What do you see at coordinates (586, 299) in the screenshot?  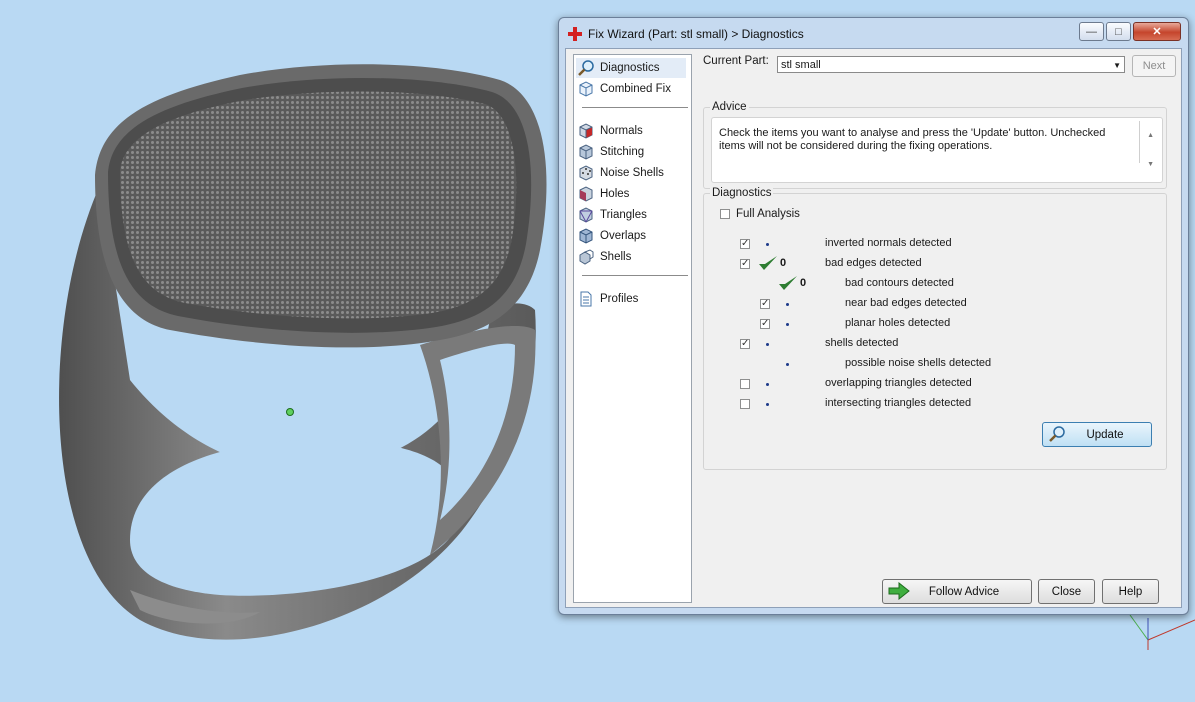 I see `document-icon` at bounding box center [586, 299].